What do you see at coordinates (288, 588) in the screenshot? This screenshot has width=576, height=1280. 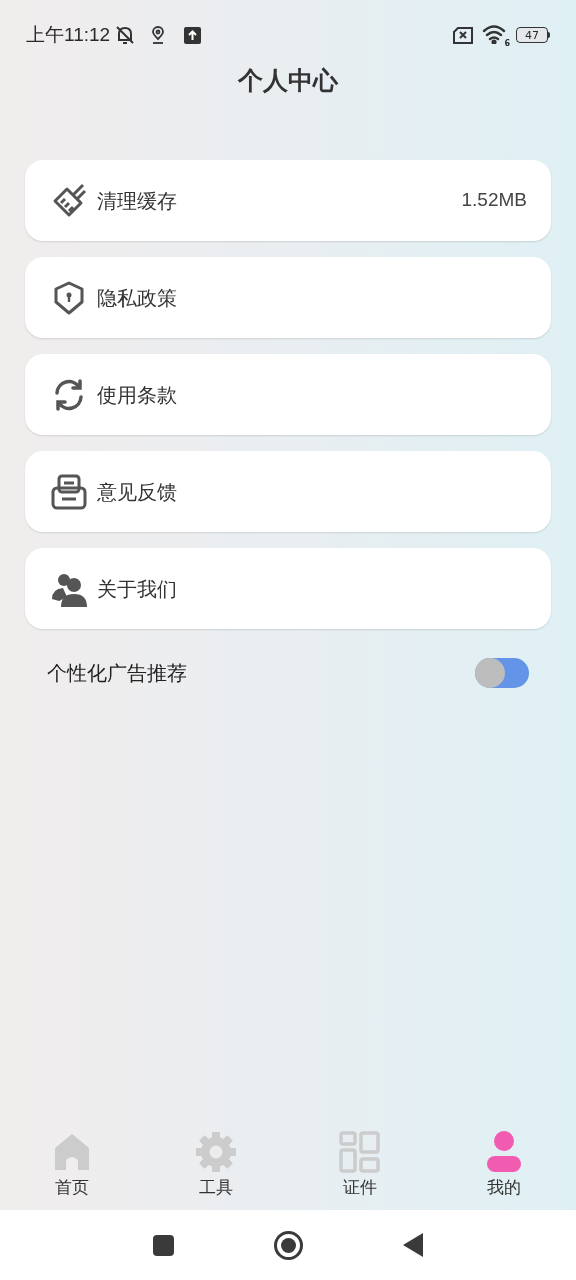 I see `menu-item: 关于我们` at bounding box center [288, 588].